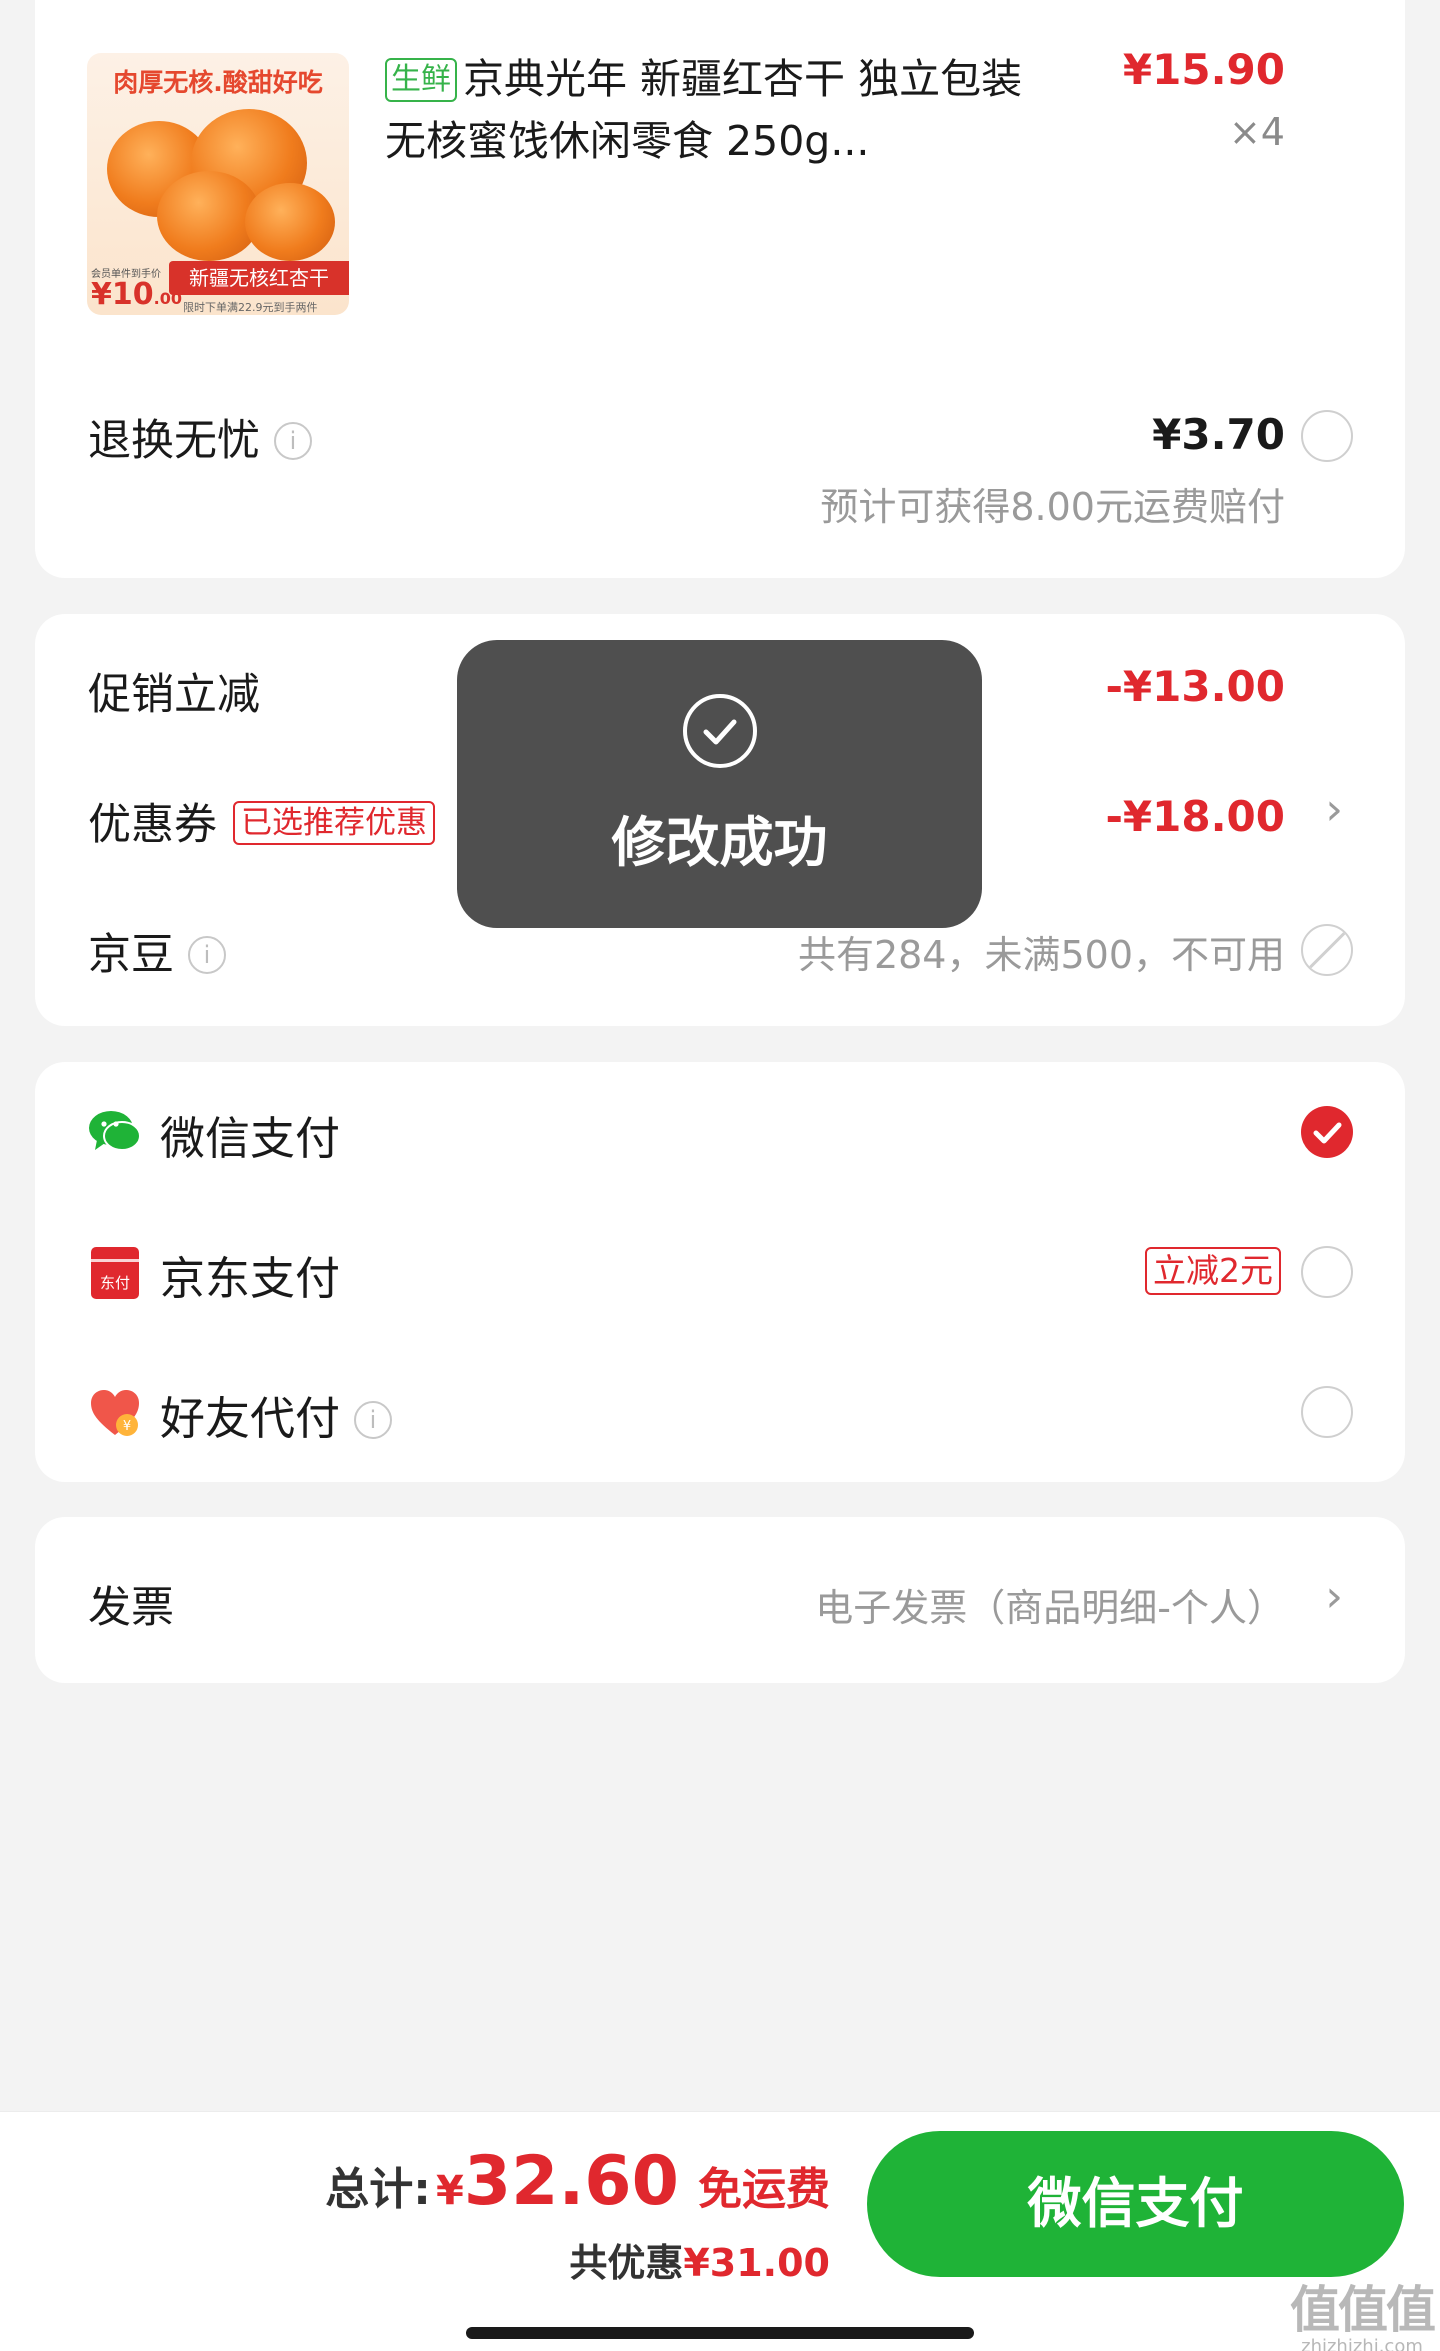 The height and width of the screenshot is (2351, 1440). Describe the element at coordinates (720, 1600) in the screenshot. I see `invoice-card: 发票 电子发票（商品明细-个人） ›` at that location.